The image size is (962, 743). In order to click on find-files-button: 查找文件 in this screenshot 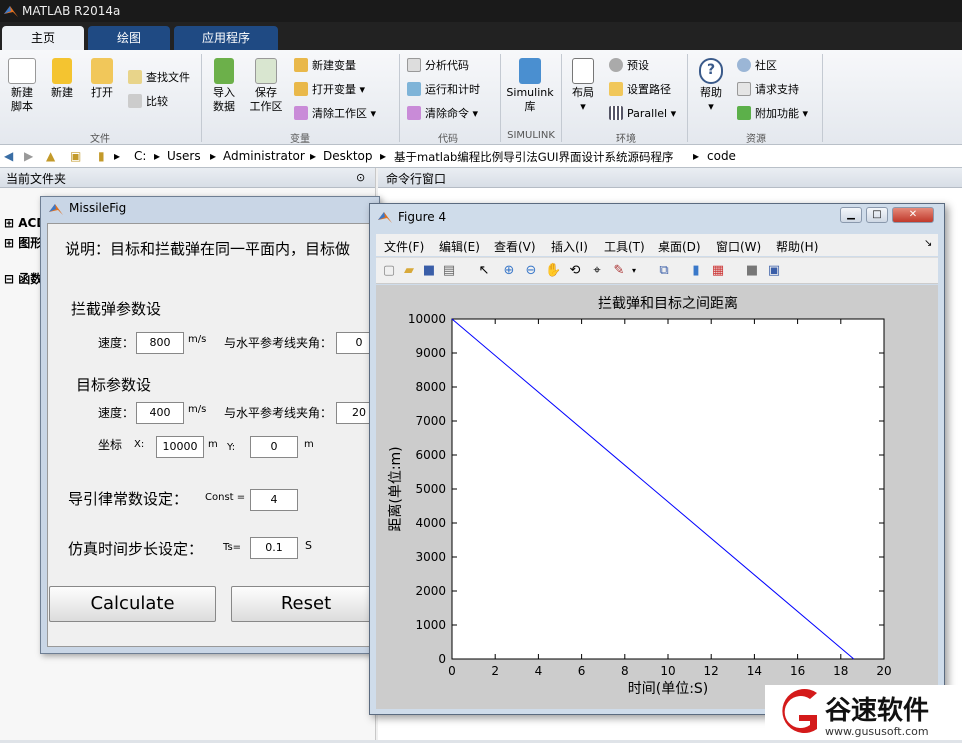, I will do `click(159, 78)`.